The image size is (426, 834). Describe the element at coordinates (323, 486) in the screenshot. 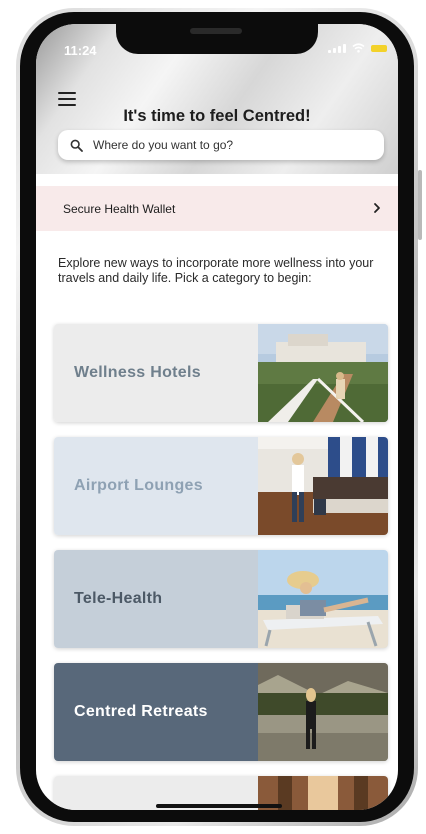

I see `airport-lounge-photo` at that location.